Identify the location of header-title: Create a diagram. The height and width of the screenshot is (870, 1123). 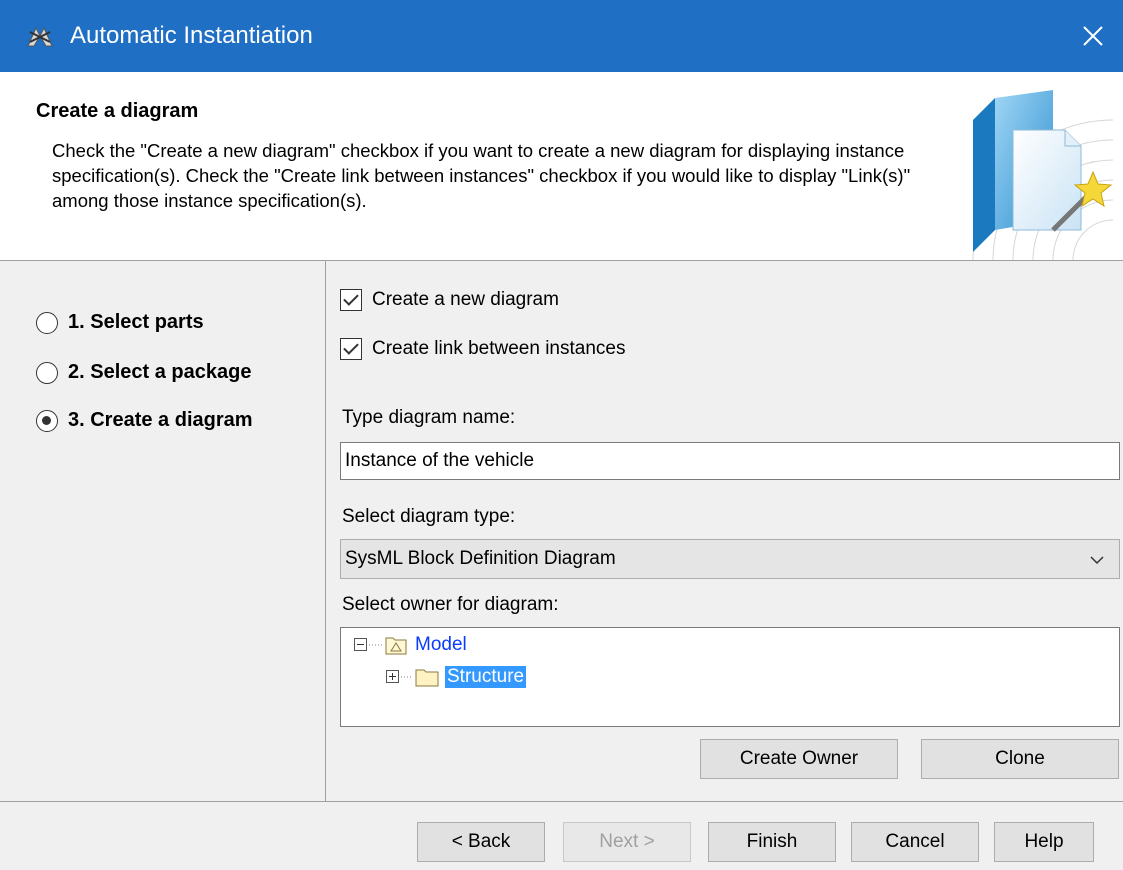
(117, 111).